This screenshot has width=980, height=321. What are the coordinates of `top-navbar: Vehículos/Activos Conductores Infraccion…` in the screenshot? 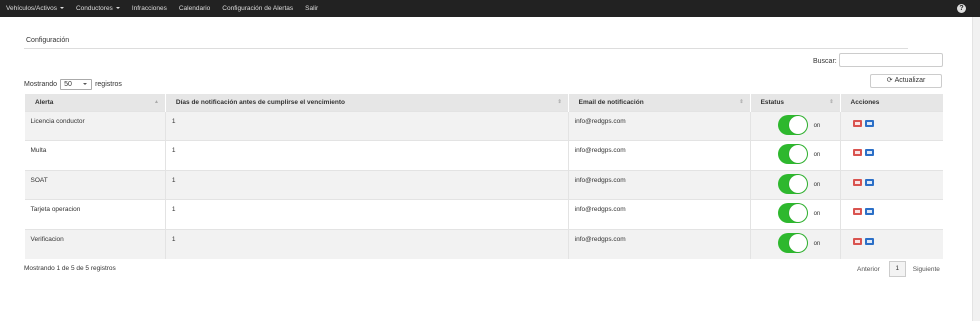 It's located at (490, 8).